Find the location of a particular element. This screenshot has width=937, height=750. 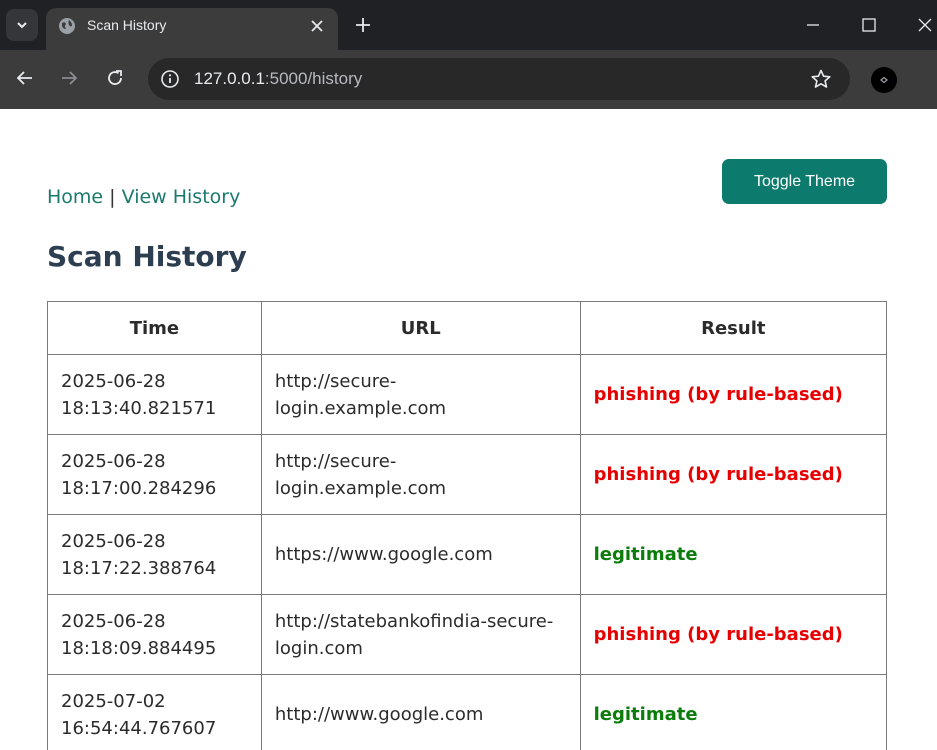

minimize-icon is located at coordinates (813, 25).